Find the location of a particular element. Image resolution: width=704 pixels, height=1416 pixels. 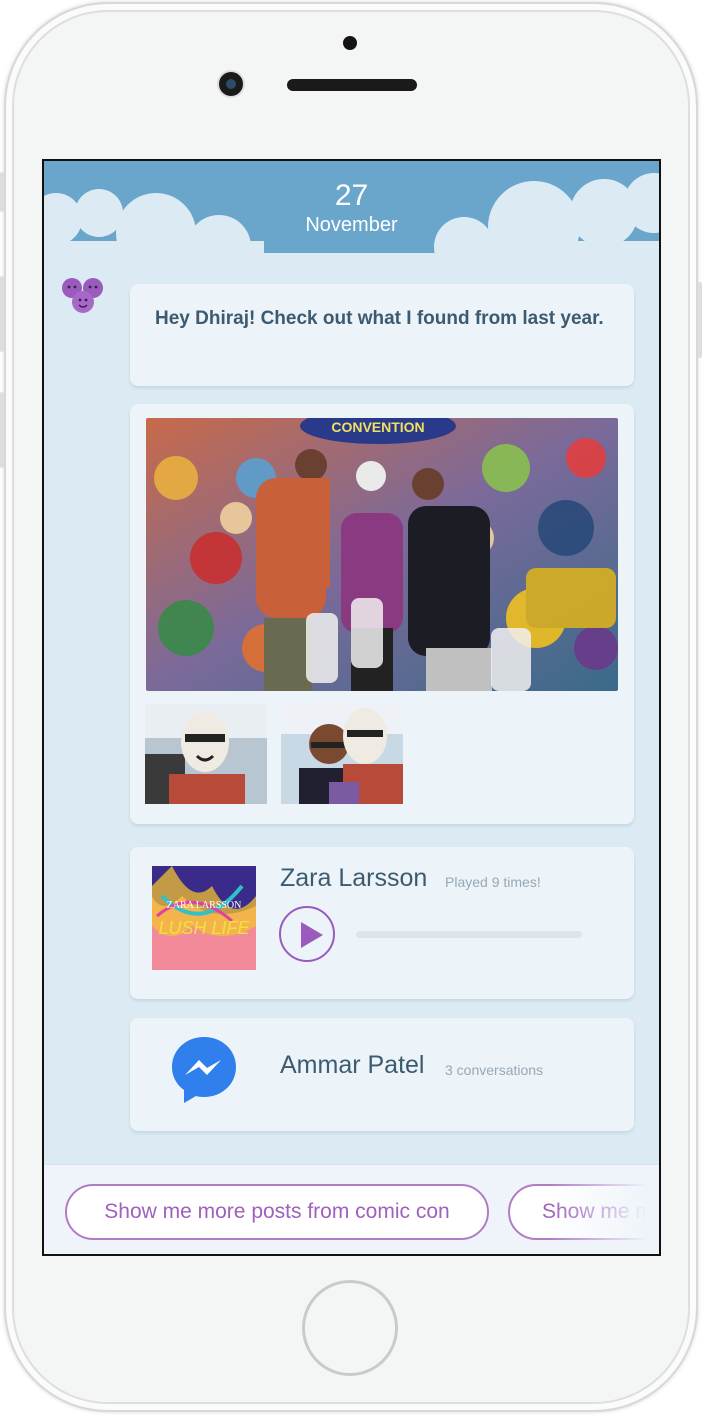

proximity-sensor is located at coordinates (350, 43).